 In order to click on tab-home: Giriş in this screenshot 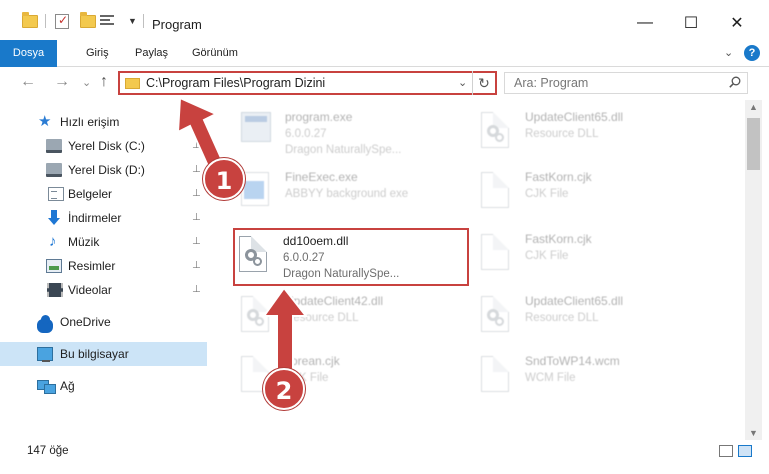, I will do `click(97, 53)`.